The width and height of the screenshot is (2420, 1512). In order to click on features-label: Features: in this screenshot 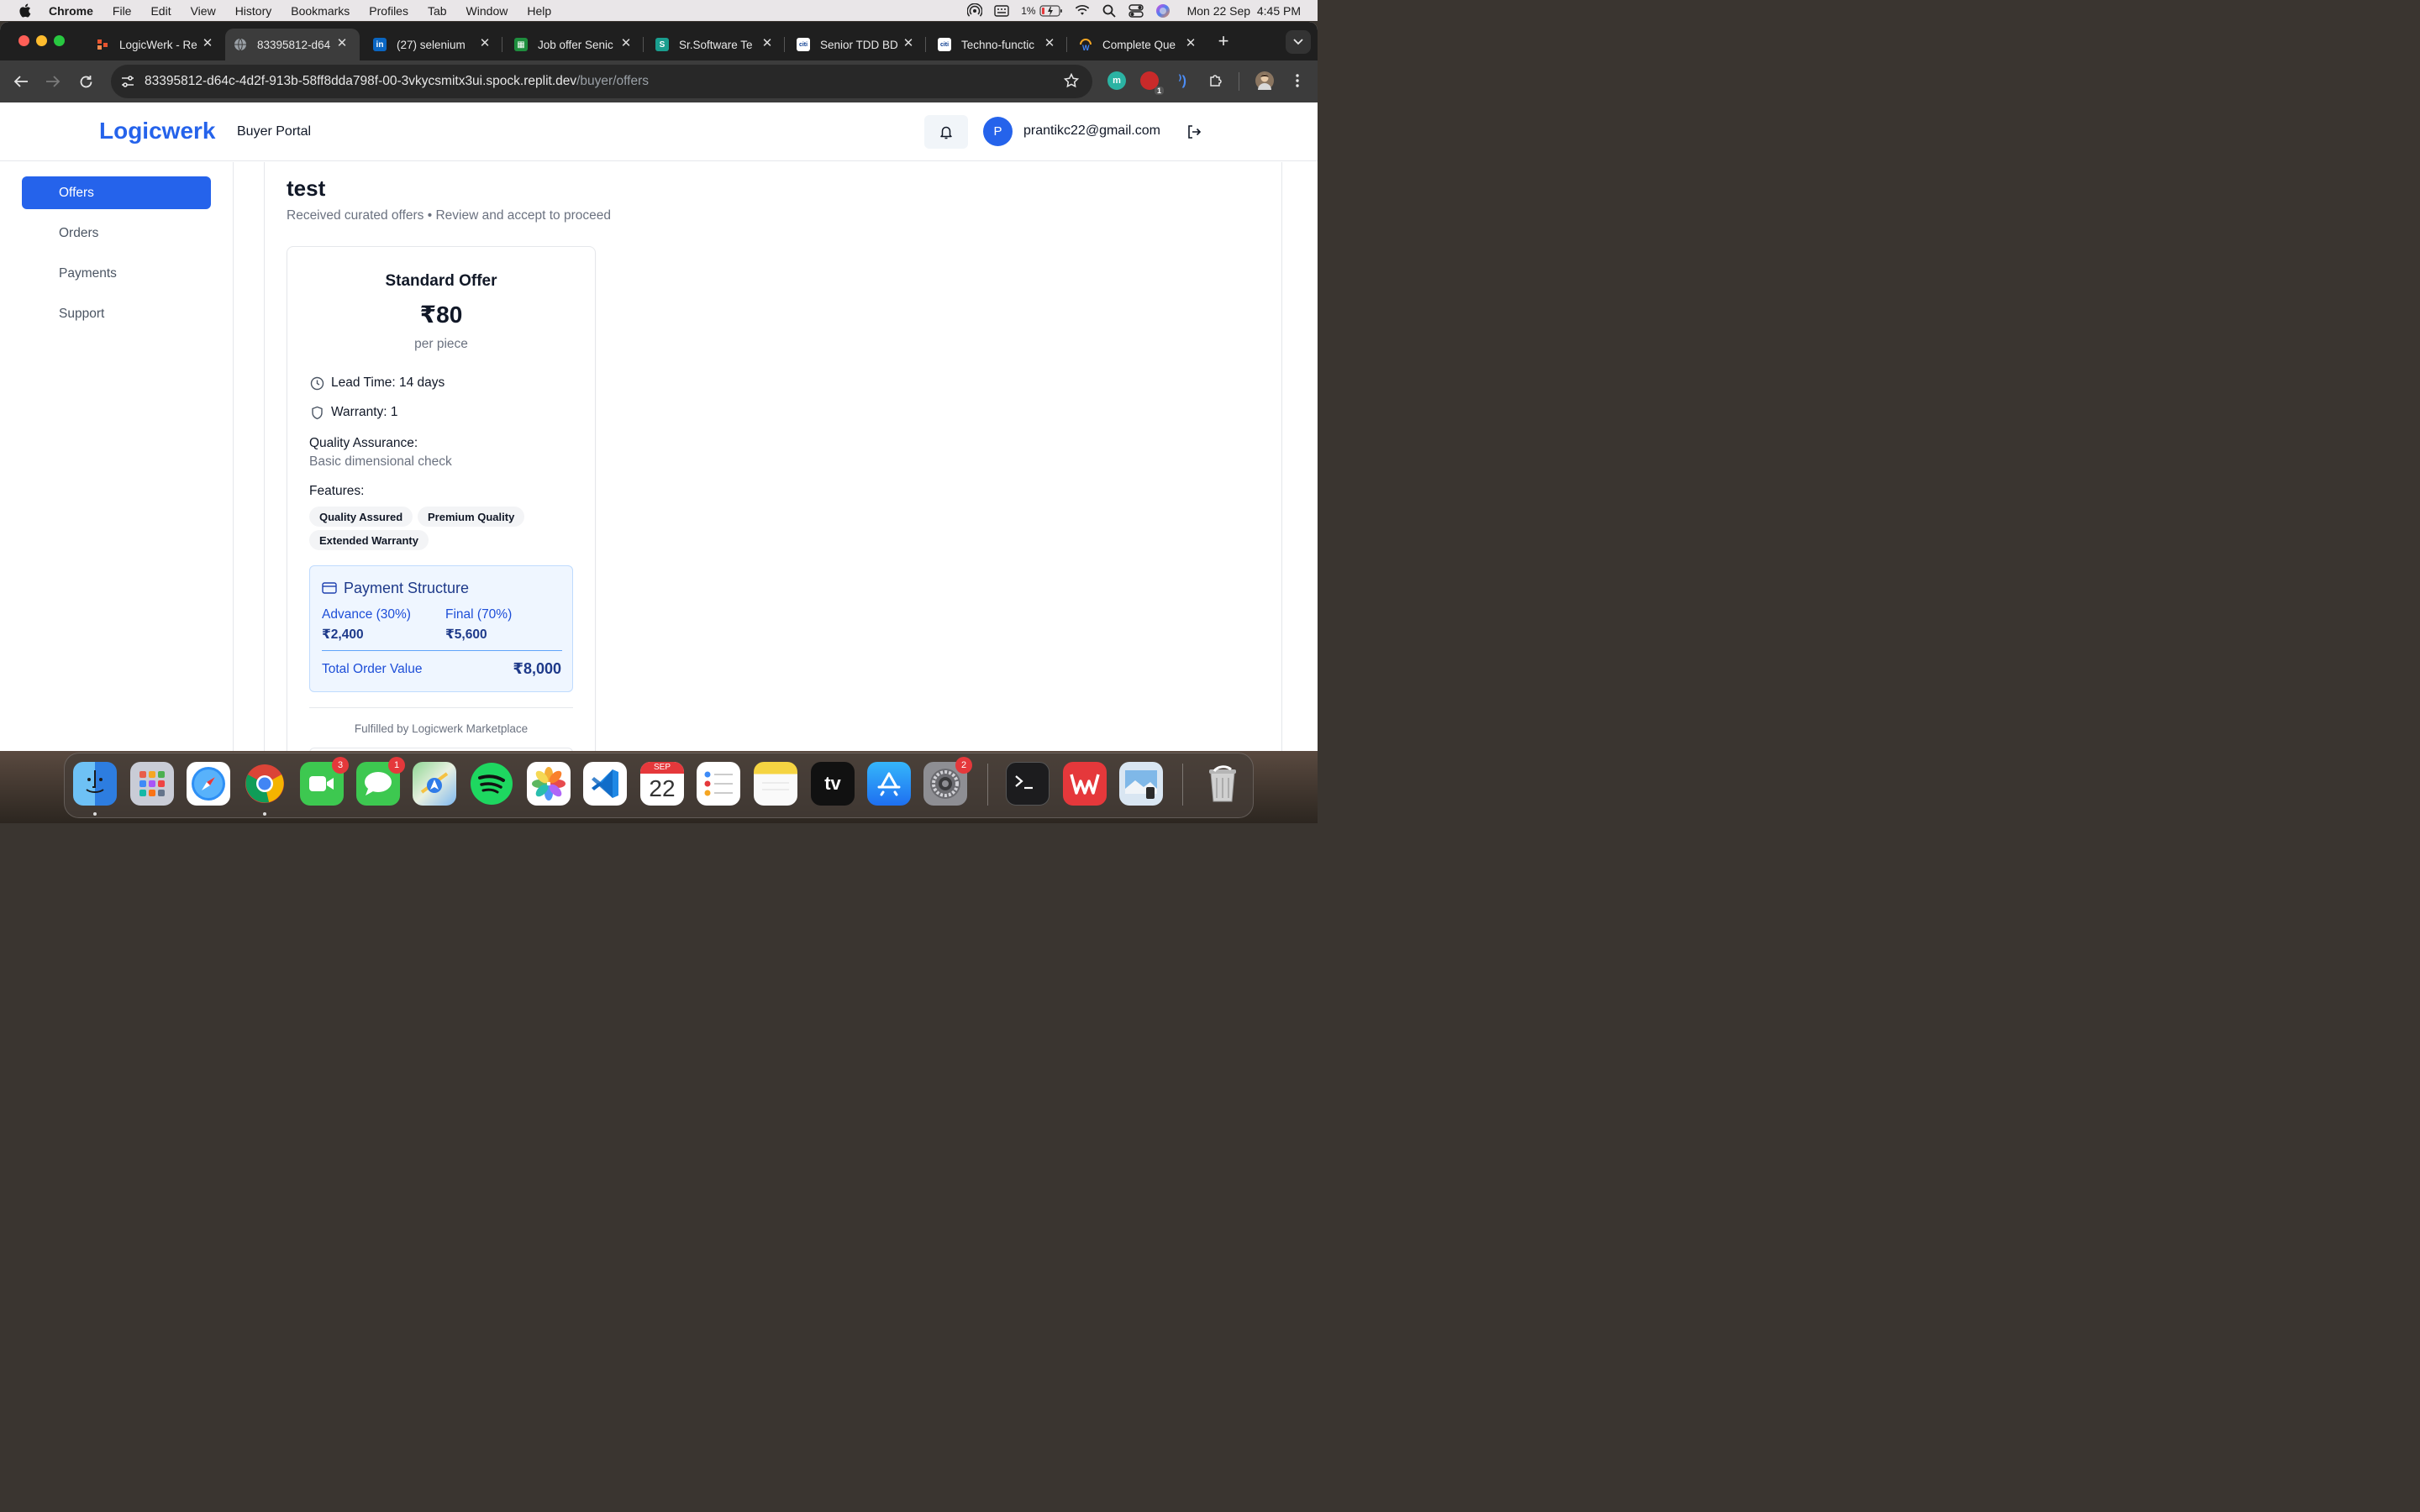, I will do `click(337, 491)`.